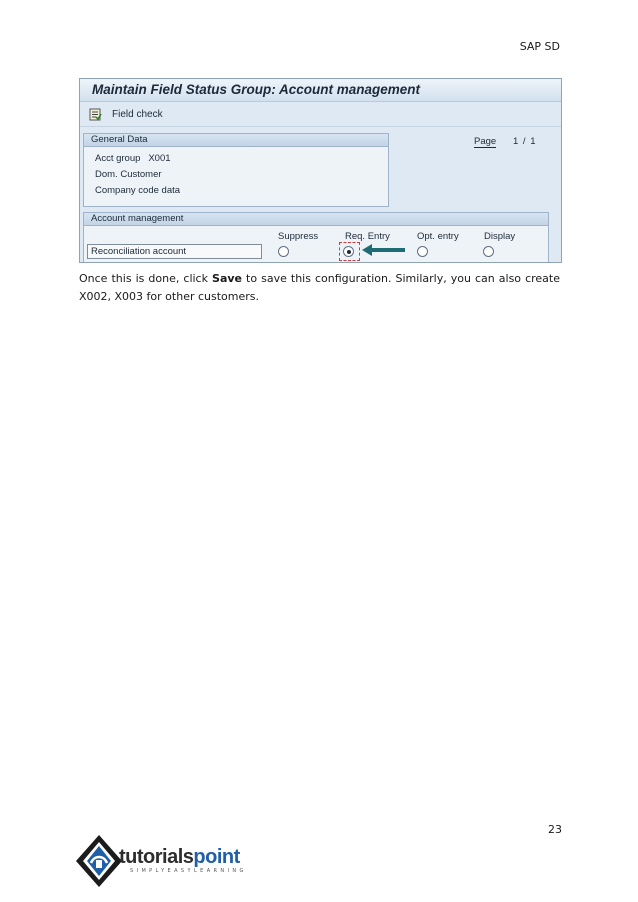  I want to click on acct-group-row: Acct group X001, so click(133, 158).